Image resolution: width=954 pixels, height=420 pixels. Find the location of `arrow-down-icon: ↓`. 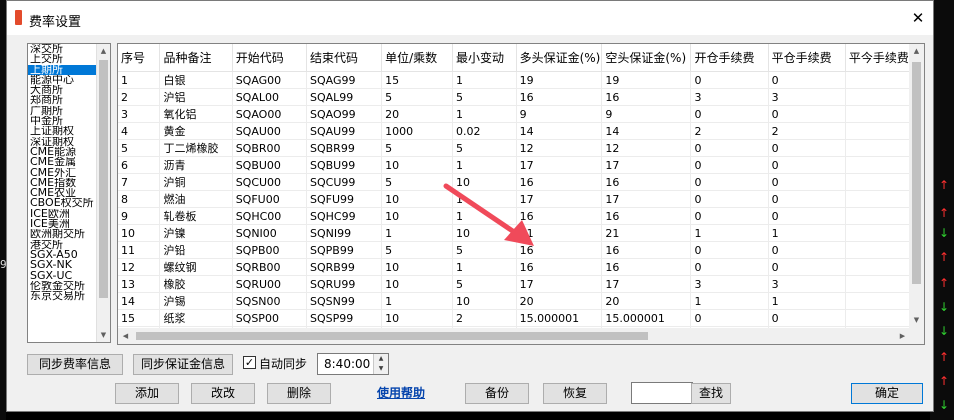

arrow-down-icon: ↓ is located at coordinates (944, 233).